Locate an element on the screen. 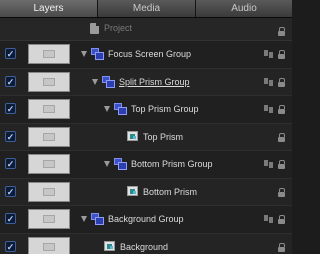 The width and height of the screenshot is (320, 254). layer-row-split-prism-group: ✓ Split Prism Group is located at coordinates (146, 82).